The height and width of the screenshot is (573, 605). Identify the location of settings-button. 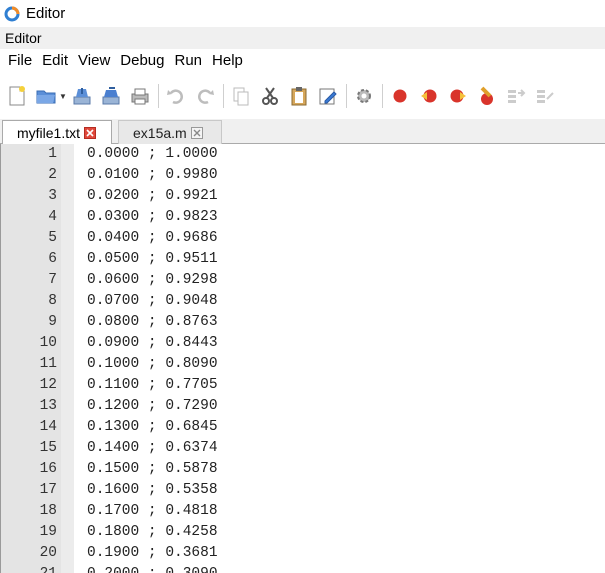
(364, 96).